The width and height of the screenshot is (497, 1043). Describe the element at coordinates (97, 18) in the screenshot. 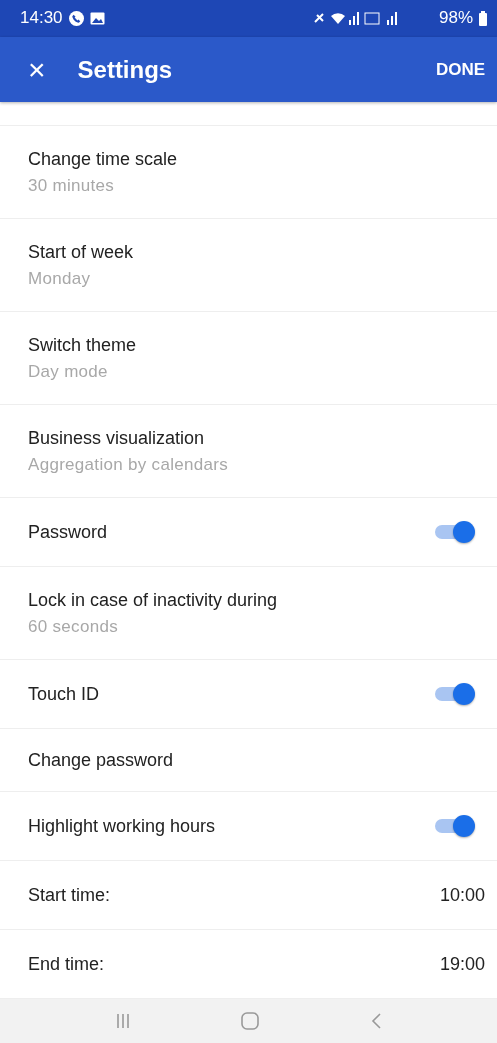

I see `image-icon` at that location.